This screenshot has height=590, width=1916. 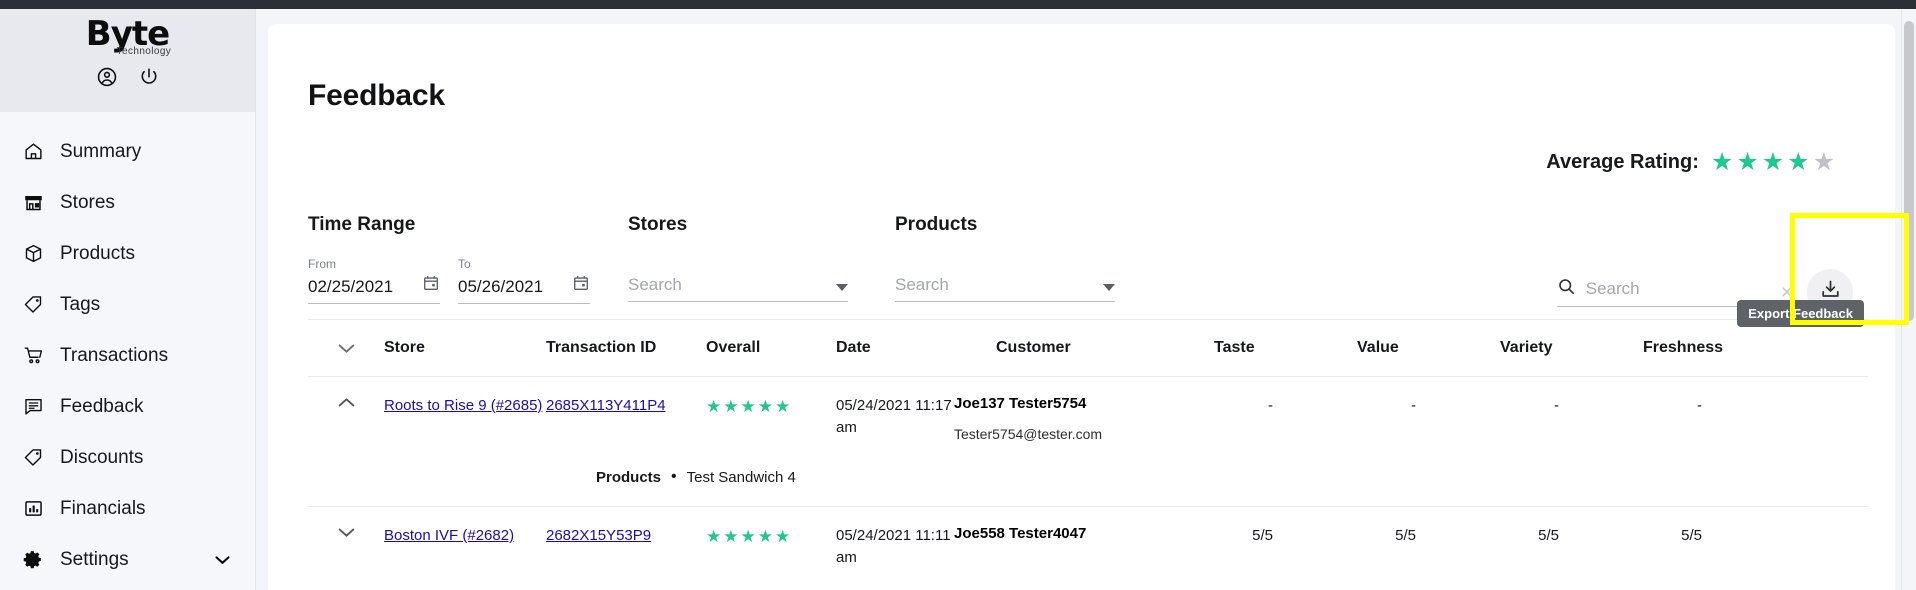 What do you see at coordinates (1571, 348) in the screenshot?
I see `column-header-variety: Variety` at bounding box center [1571, 348].